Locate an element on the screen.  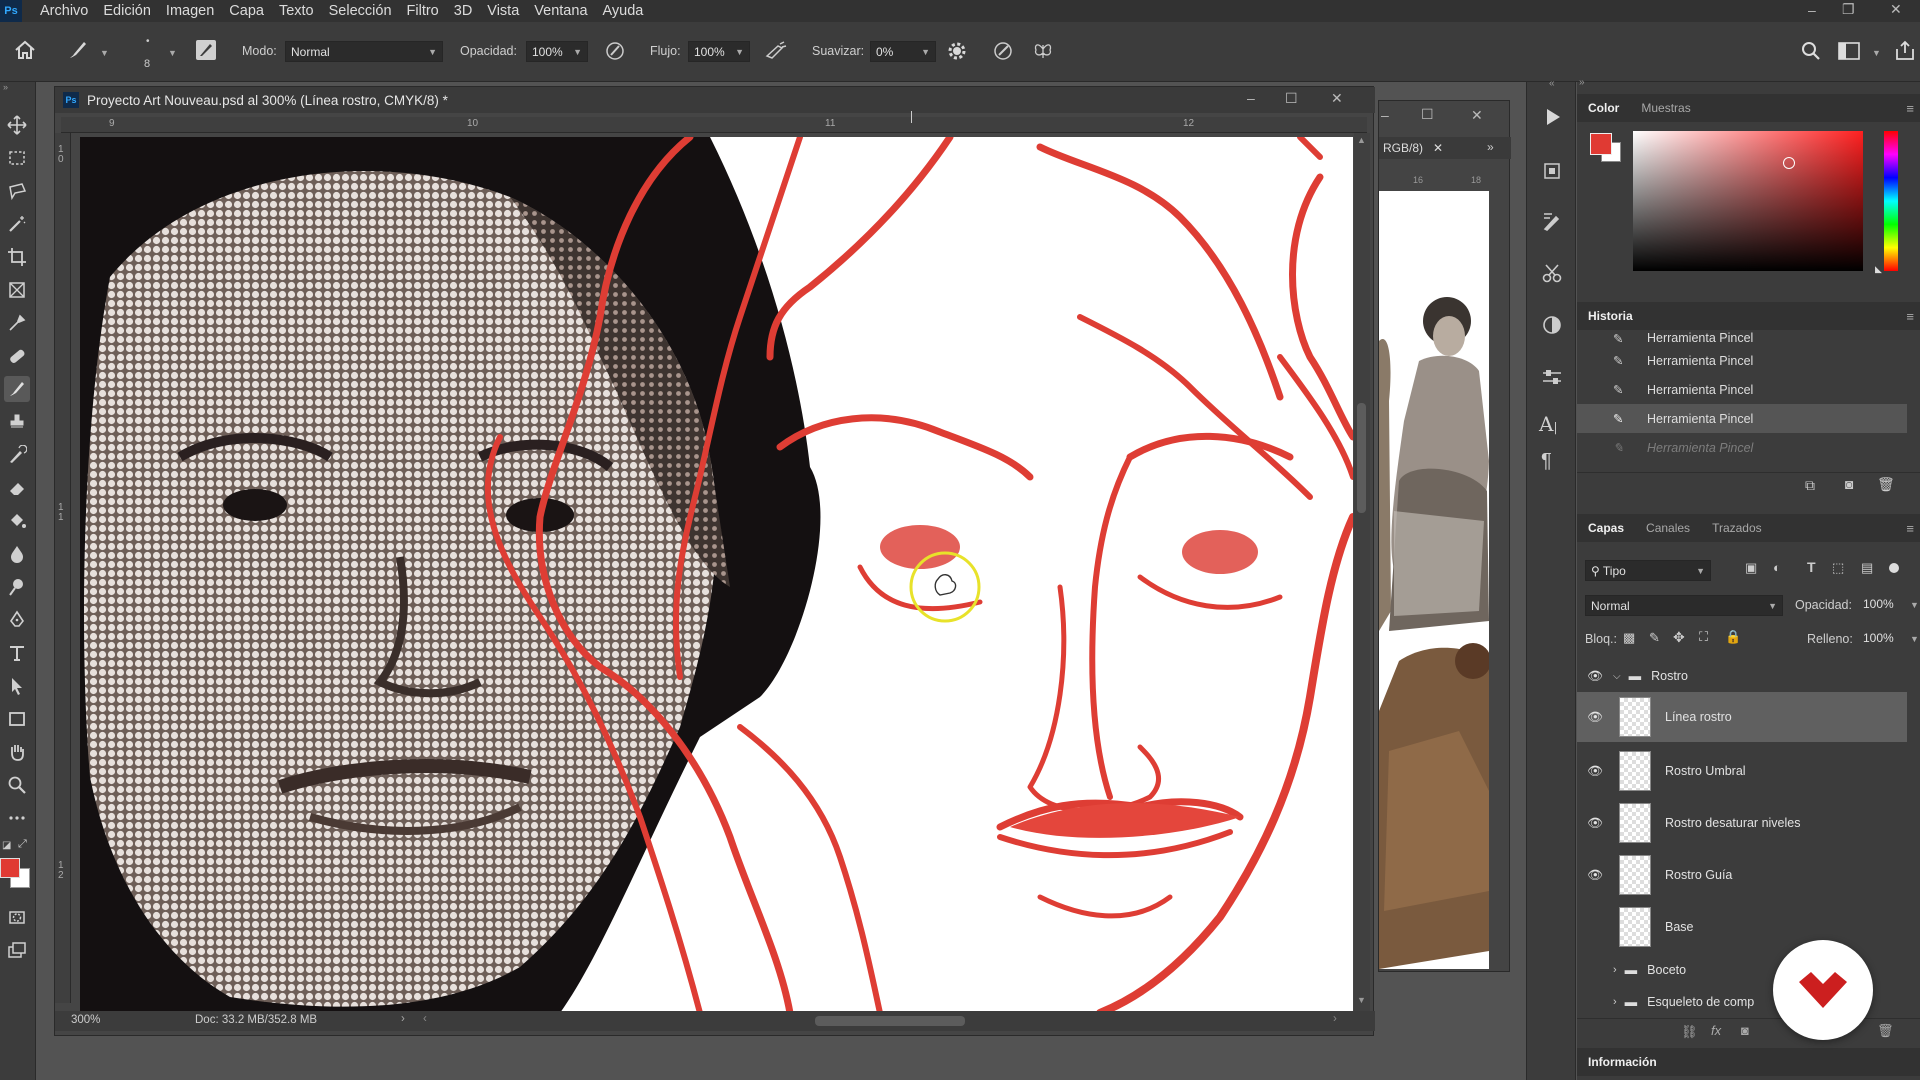
lock-image-pixels-icon: ✎ is located at coordinates (1654, 638).